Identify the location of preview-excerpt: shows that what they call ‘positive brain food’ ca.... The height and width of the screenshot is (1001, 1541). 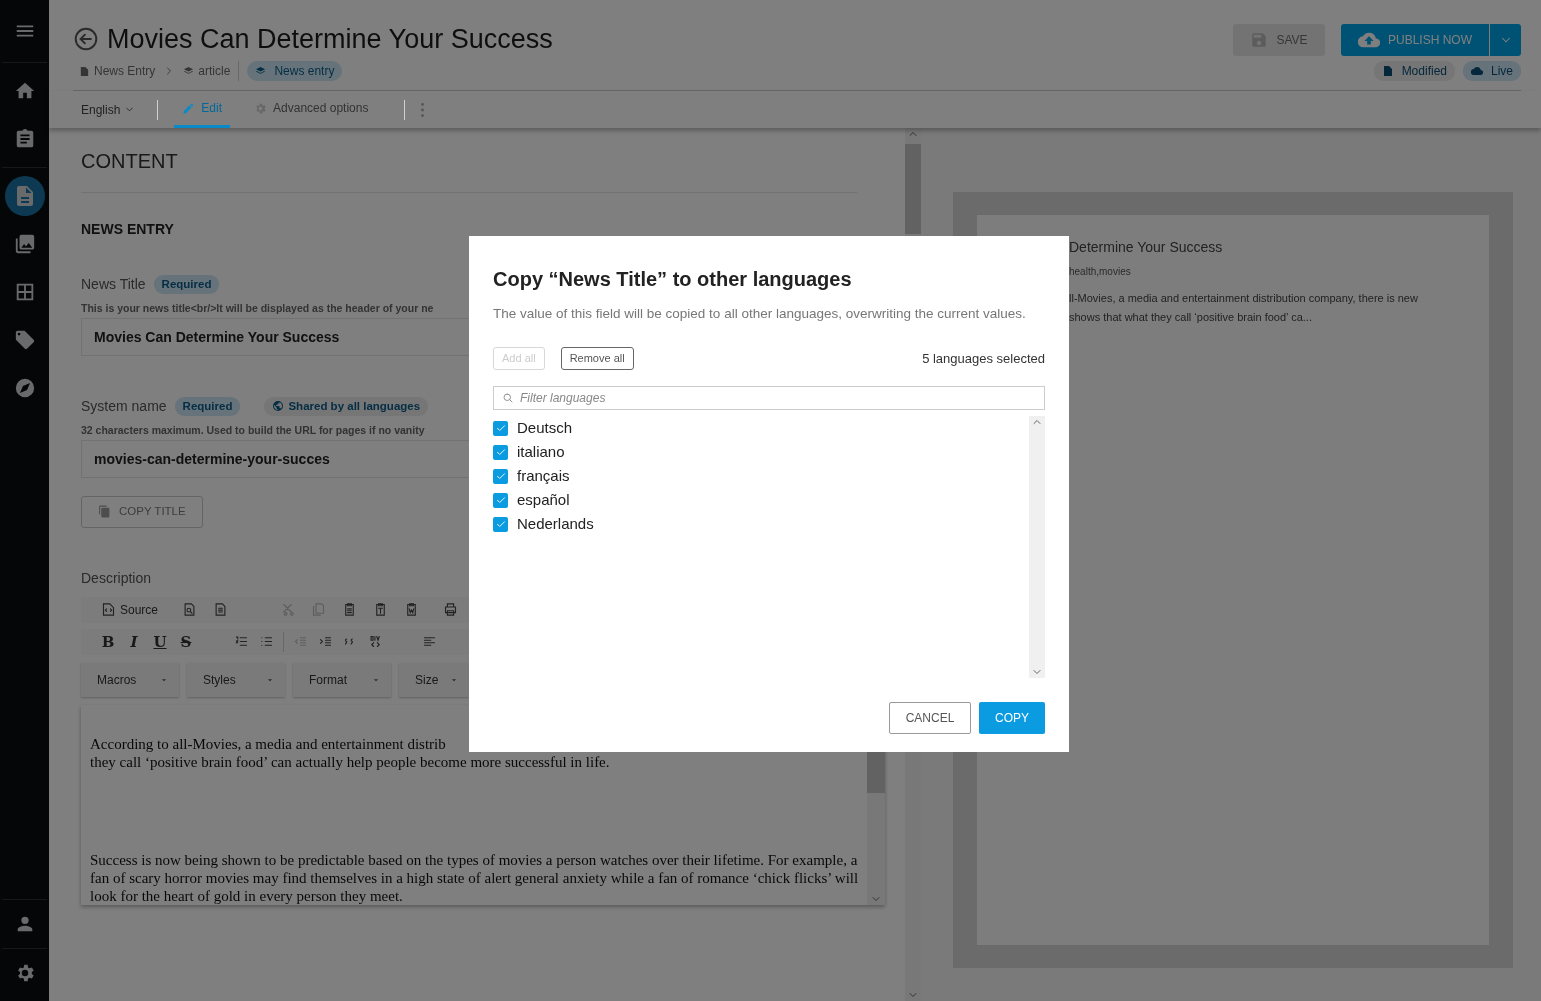
(1190, 317).